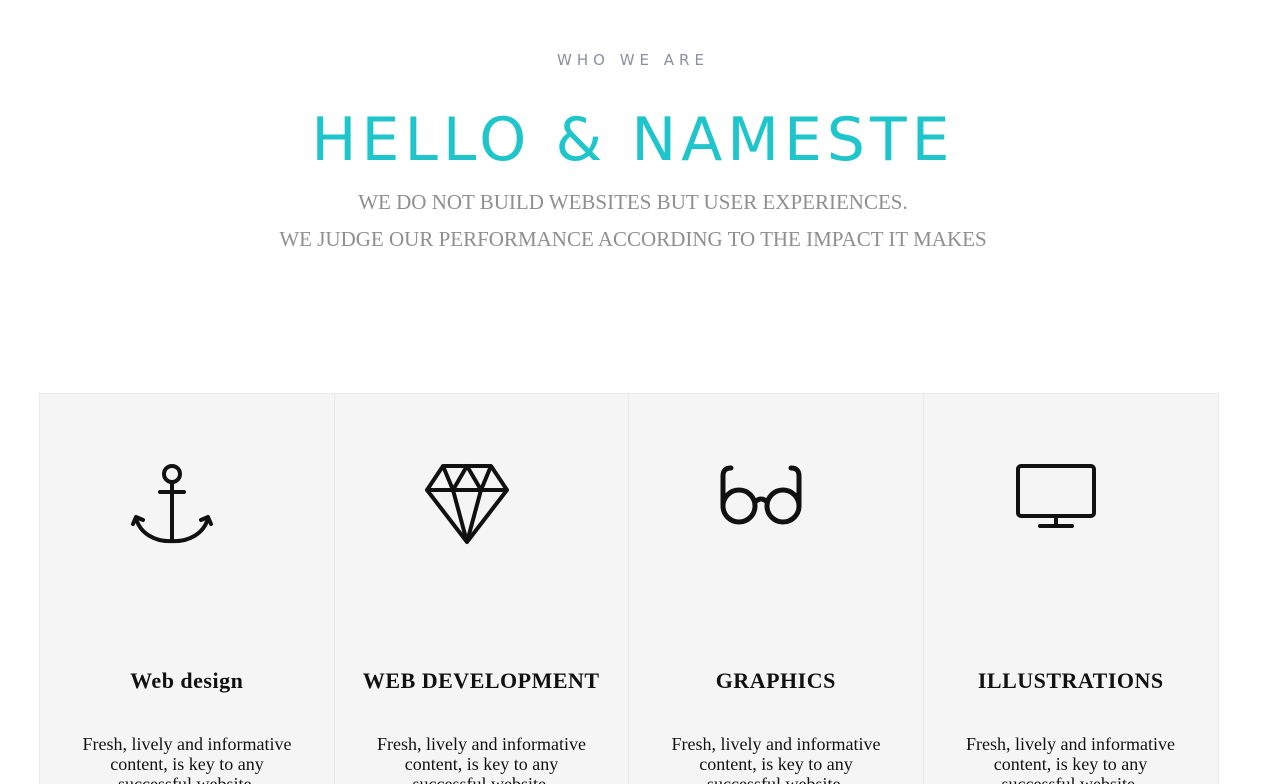 Image resolution: width=1266 pixels, height=784 pixels. Describe the element at coordinates (1070, 680) in the screenshot. I see `feature-title: ILLUSTRATIONS` at that location.